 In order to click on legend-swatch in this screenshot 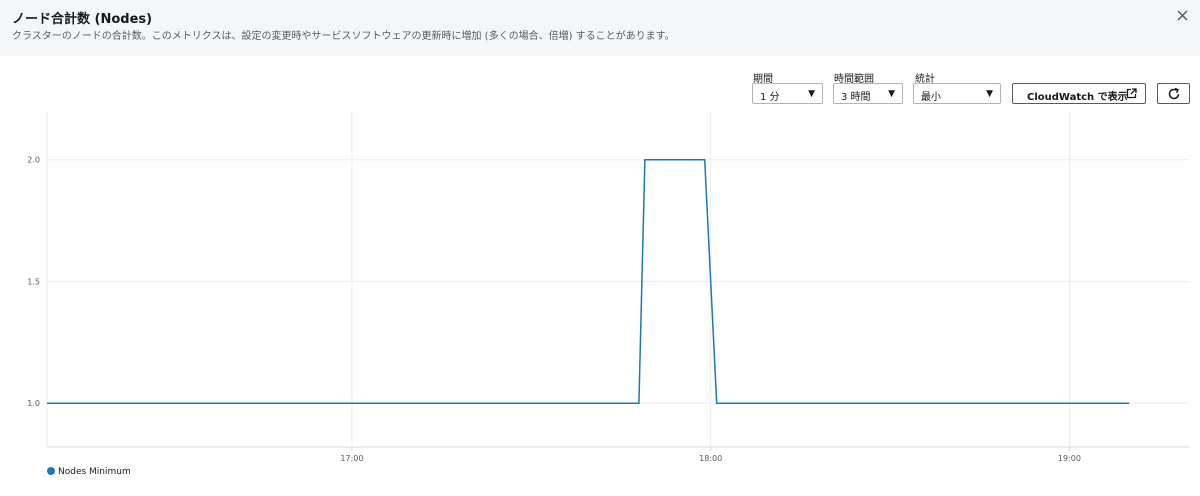, I will do `click(51, 471)`.